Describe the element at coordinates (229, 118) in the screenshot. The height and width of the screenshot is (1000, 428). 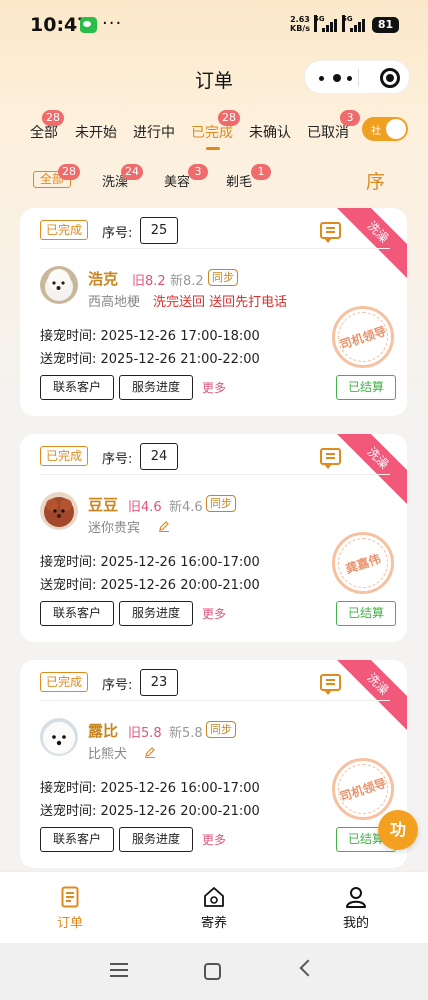
I see `tab-completed-badge: 28` at that location.